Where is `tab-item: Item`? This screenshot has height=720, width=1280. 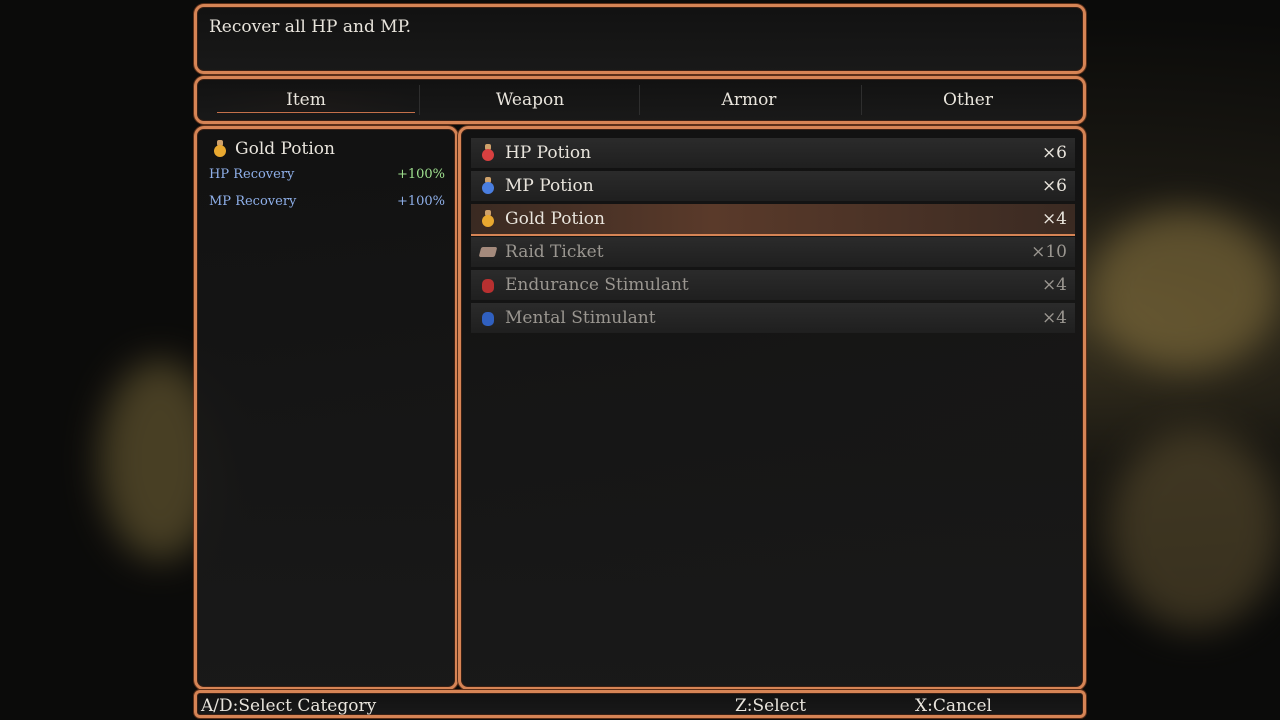
tab-item: Item is located at coordinates (306, 100).